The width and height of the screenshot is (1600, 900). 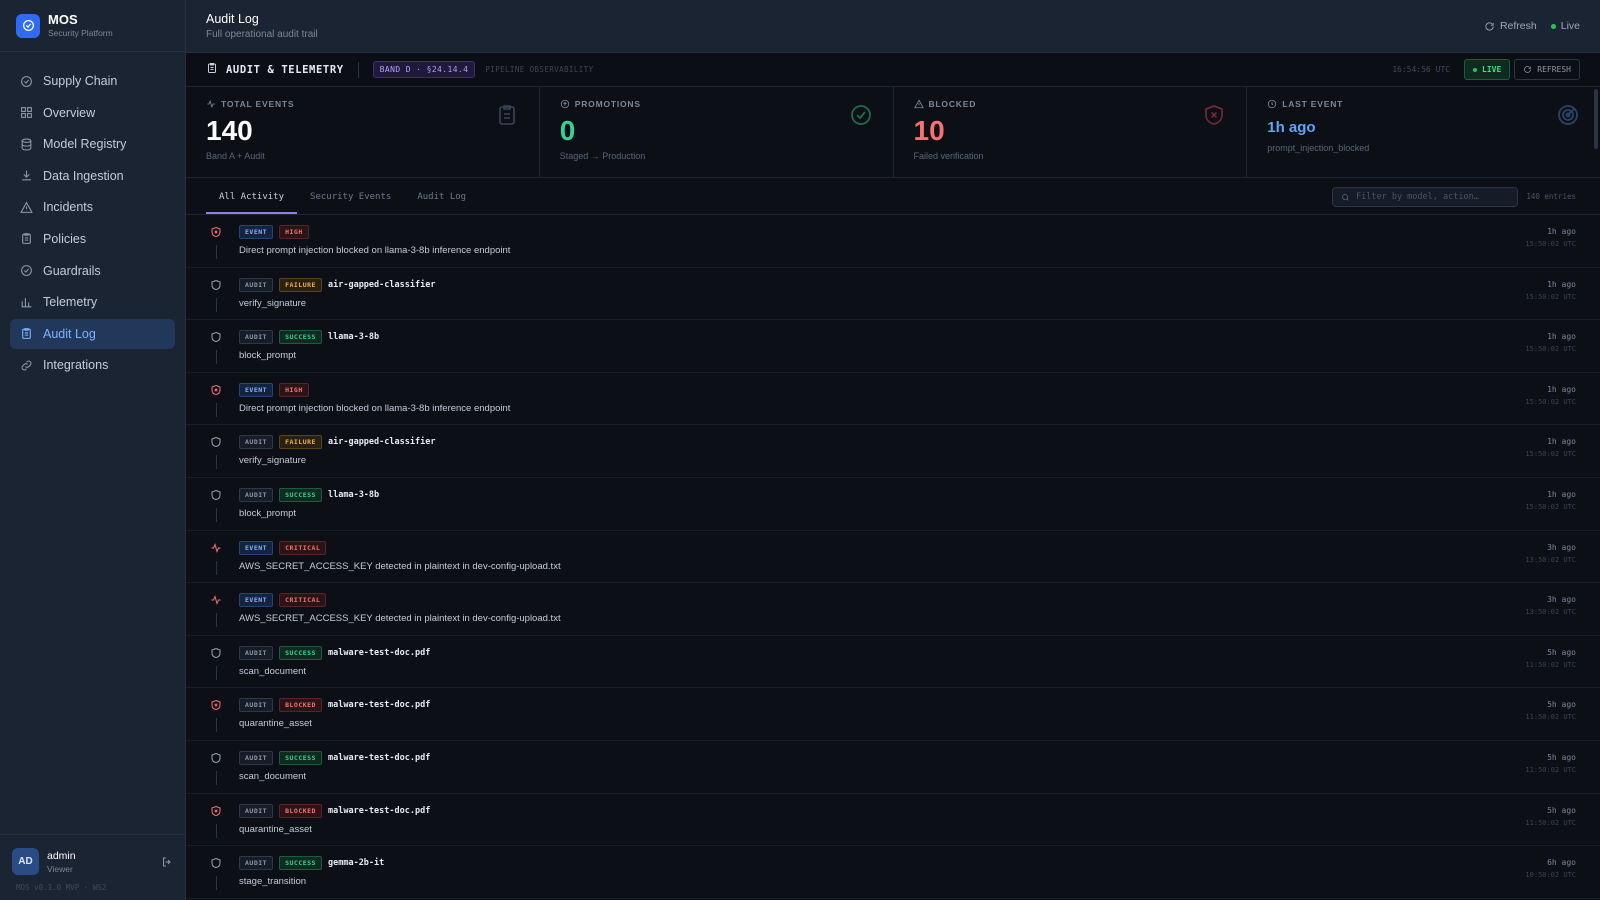 I want to click on relative-time: 3h ago, so click(x=1561, y=547).